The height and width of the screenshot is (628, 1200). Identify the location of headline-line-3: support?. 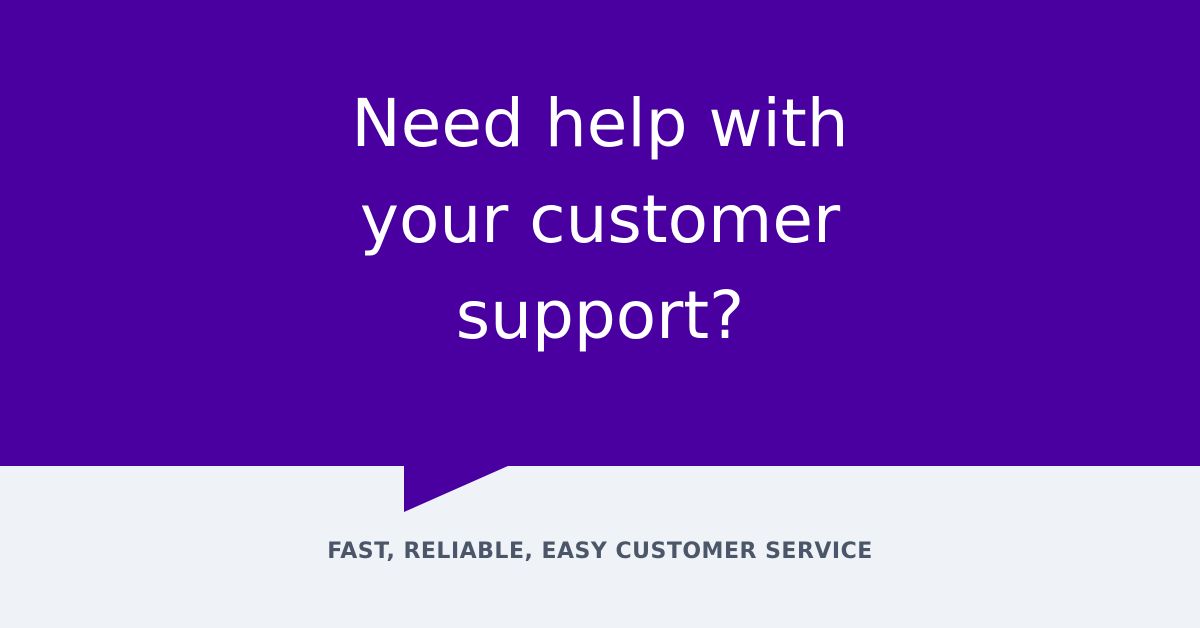
(600, 315).